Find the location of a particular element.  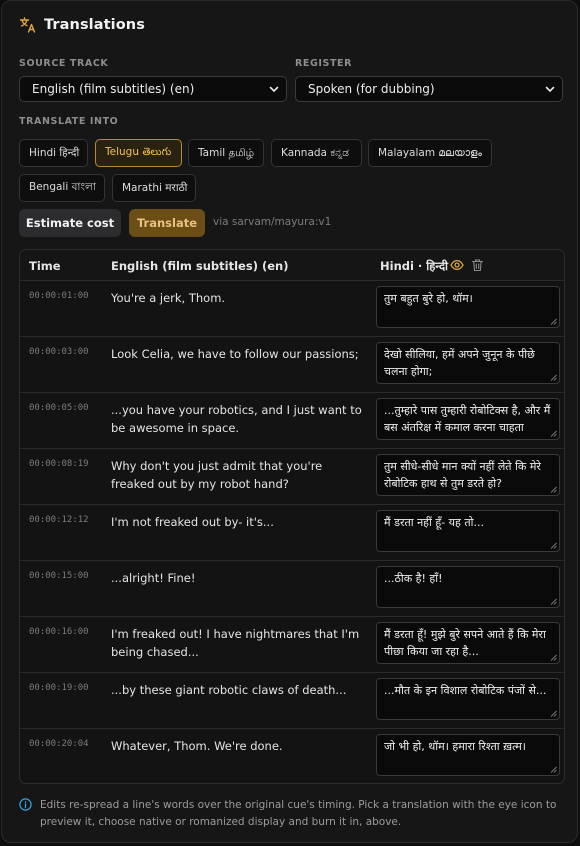

source-text: ...alright! Fine! is located at coordinates (153, 578).